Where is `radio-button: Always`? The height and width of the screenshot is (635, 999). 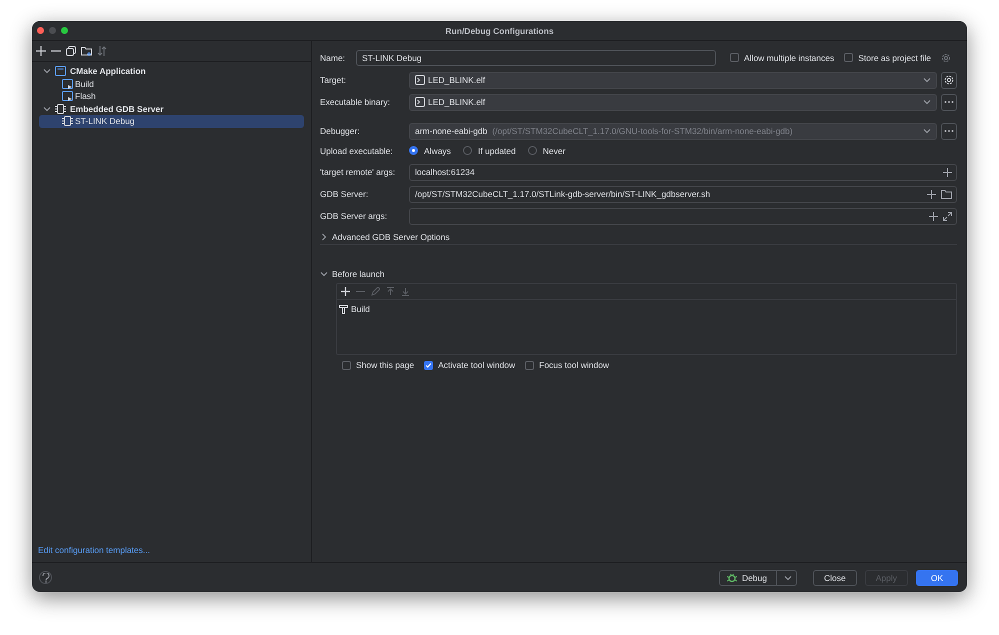
radio-button: Always is located at coordinates (430, 151).